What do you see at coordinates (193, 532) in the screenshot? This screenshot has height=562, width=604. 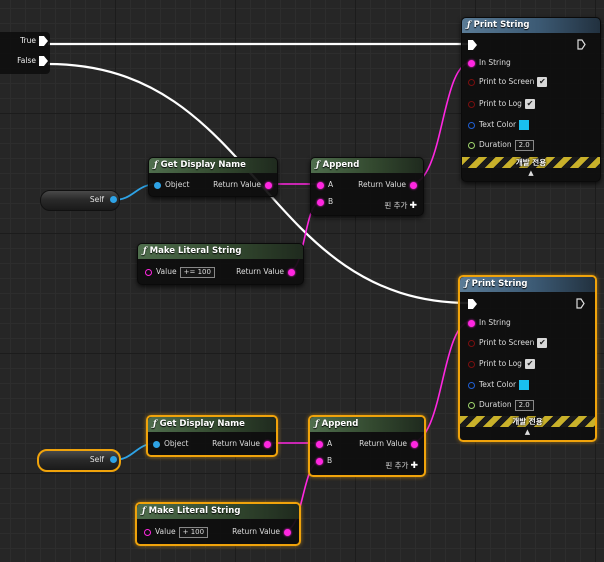 I see `value-field: + 100` at bounding box center [193, 532].